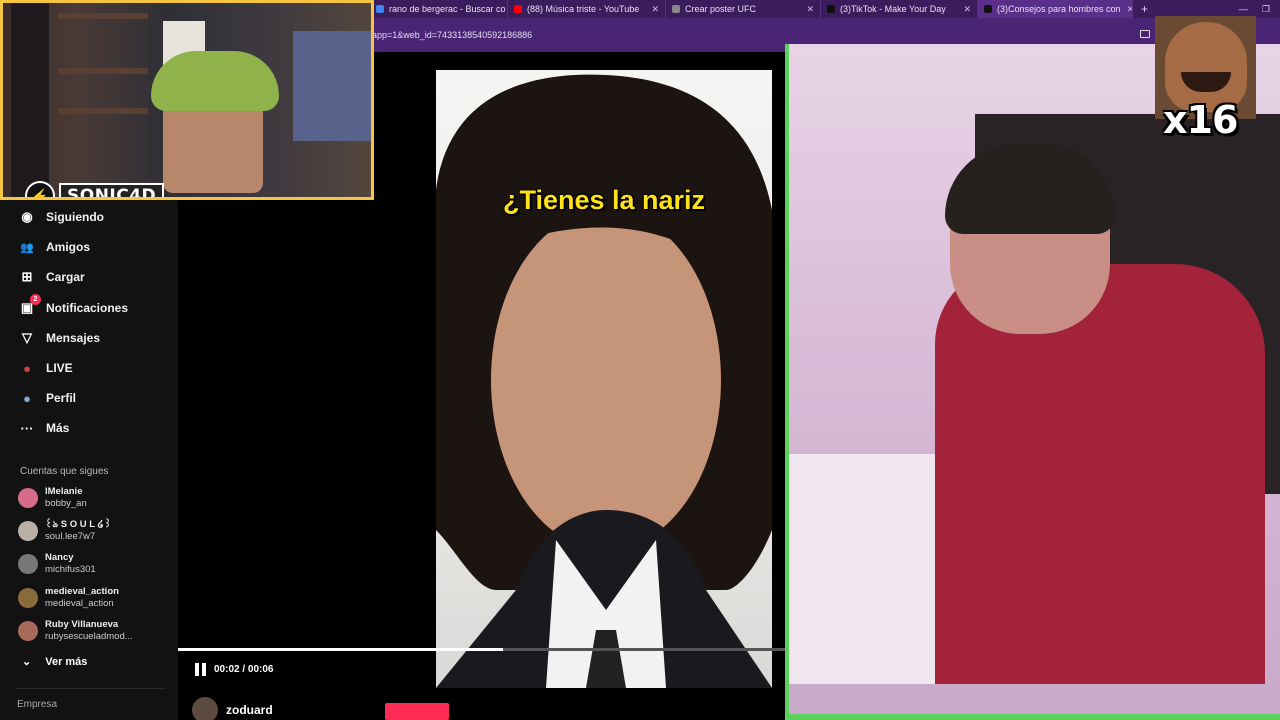  What do you see at coordinates (68, 598) in the screenshot?
I see `account-item: medieval_action medieval_action` at bounding box center [68, 598].